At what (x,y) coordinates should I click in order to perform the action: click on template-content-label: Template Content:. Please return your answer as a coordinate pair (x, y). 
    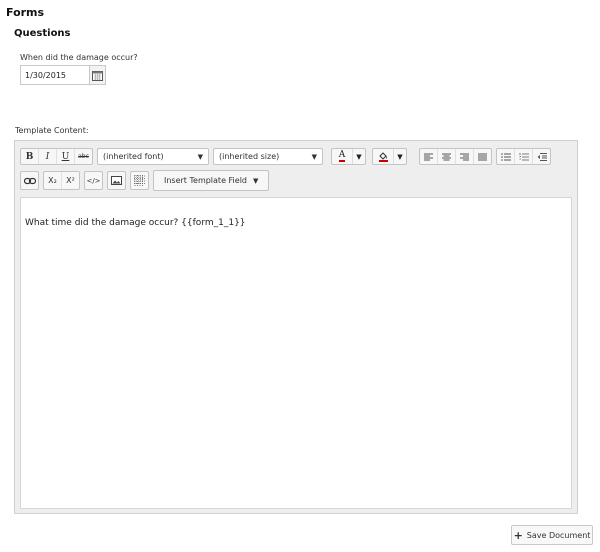
    Looking at the image, I should click on (52, 130).